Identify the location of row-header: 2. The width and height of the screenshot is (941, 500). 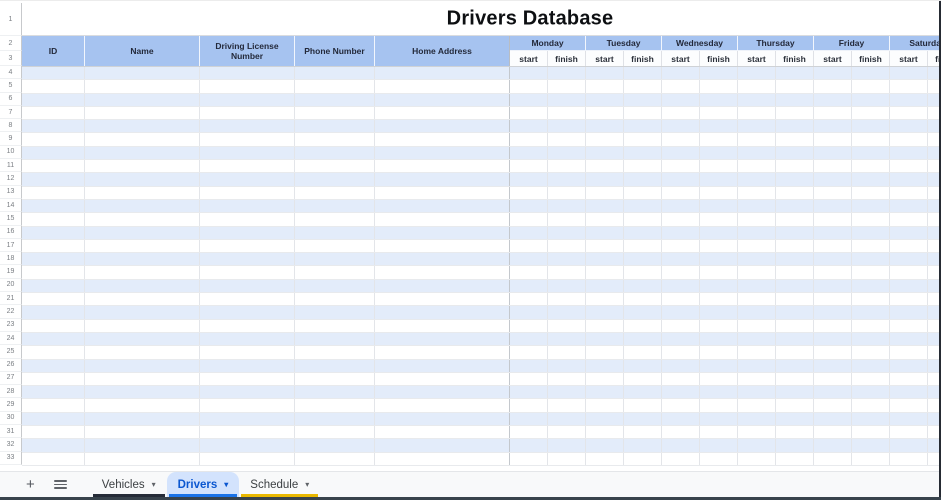
(11, 43).